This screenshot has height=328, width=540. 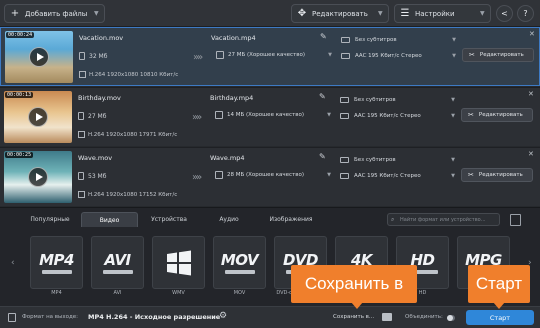 I want to click on output-quality-label: 14 МБ (Хорошее качество), so click(x=266, y=115).